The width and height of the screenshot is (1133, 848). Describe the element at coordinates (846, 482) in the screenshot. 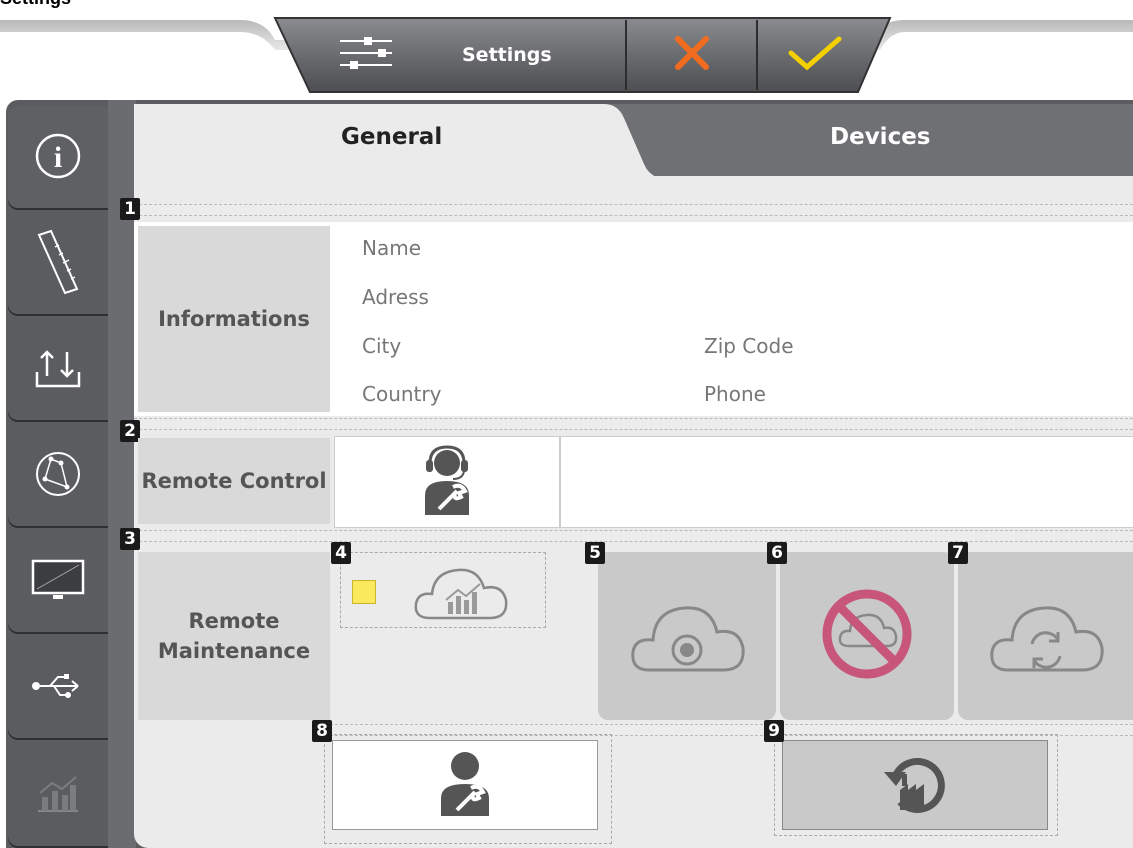

I see `remote-control-area` at that location.